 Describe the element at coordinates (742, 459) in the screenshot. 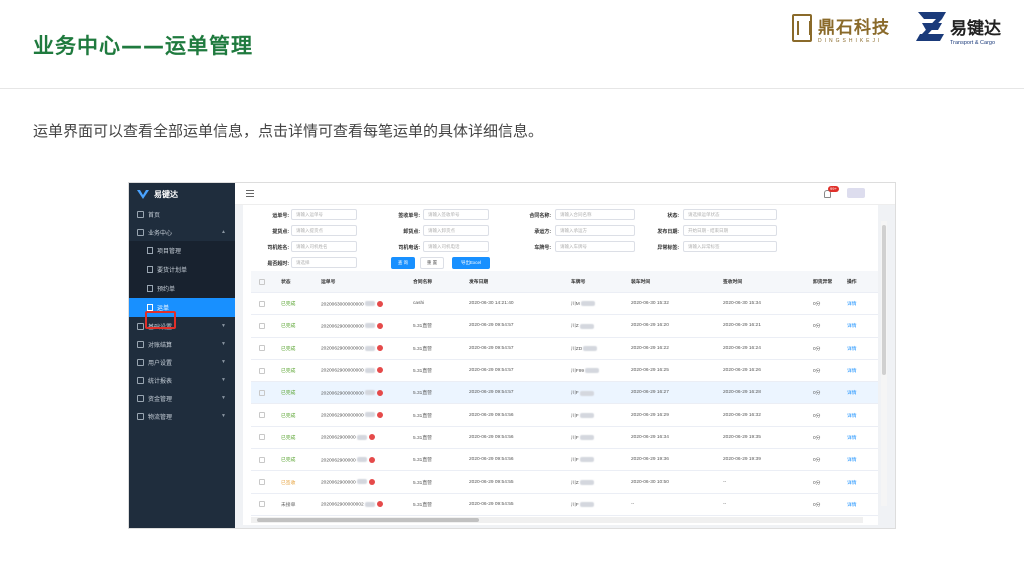

I see `cell-sign: 2020-06-29 19:39` at that location.